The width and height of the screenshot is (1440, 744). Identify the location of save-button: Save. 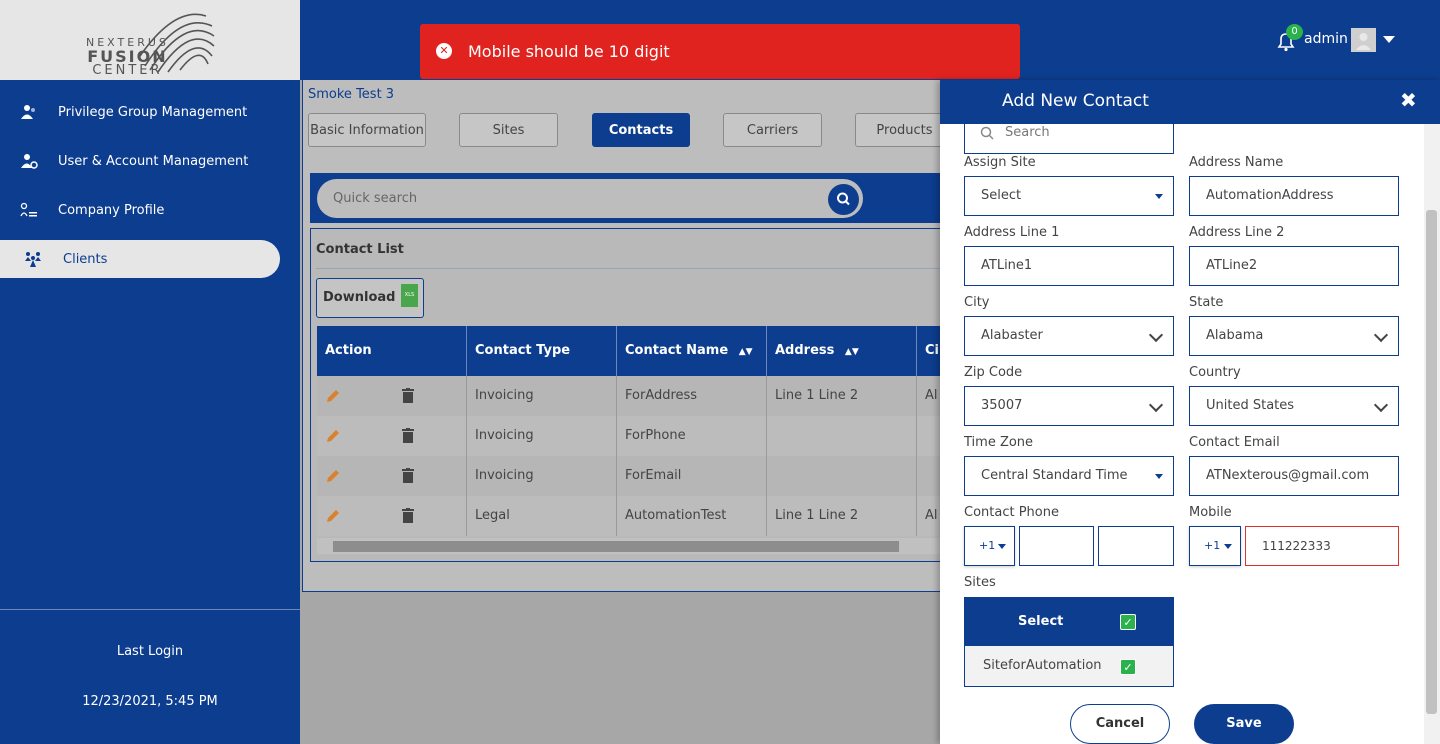
(1244, 724).